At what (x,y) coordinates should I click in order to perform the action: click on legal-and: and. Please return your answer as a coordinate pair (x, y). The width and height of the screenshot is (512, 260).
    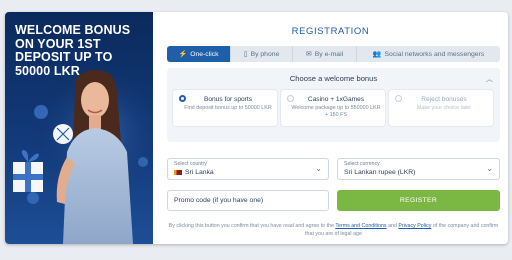
    Looking at the image, I should click on (392, 226).